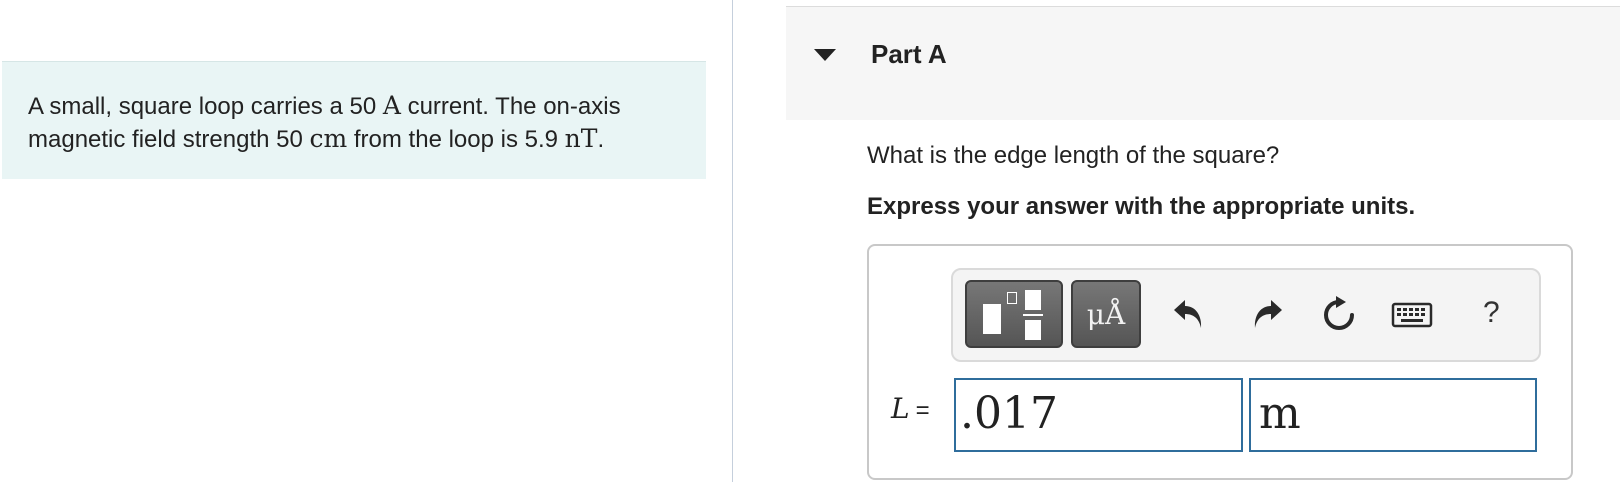  What do you see at coordinates (1189, 314) in the screenshot?
I see `undo-icon` at bounding box center [1189, 314].